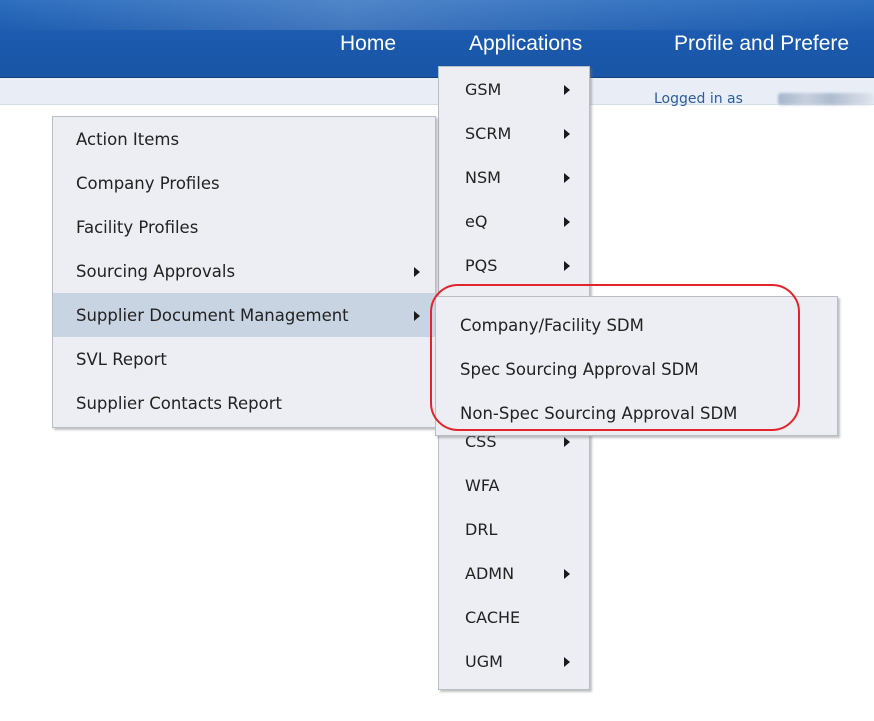  I want to click on menu-item-sourcing-approvals: Sourcing Approvals, so click(244, 271).